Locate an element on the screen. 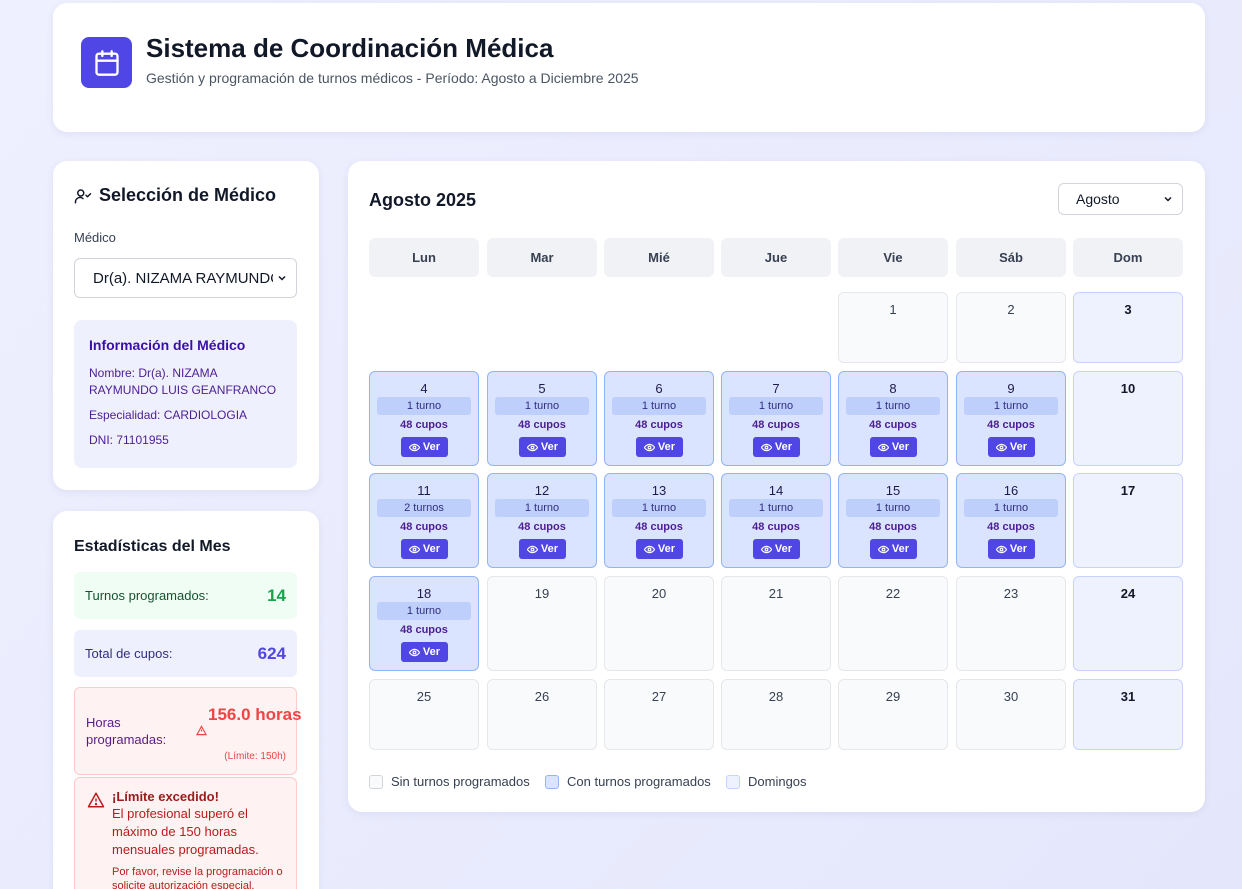  calendar-day: 2 is located at coordinates (1011, 327).